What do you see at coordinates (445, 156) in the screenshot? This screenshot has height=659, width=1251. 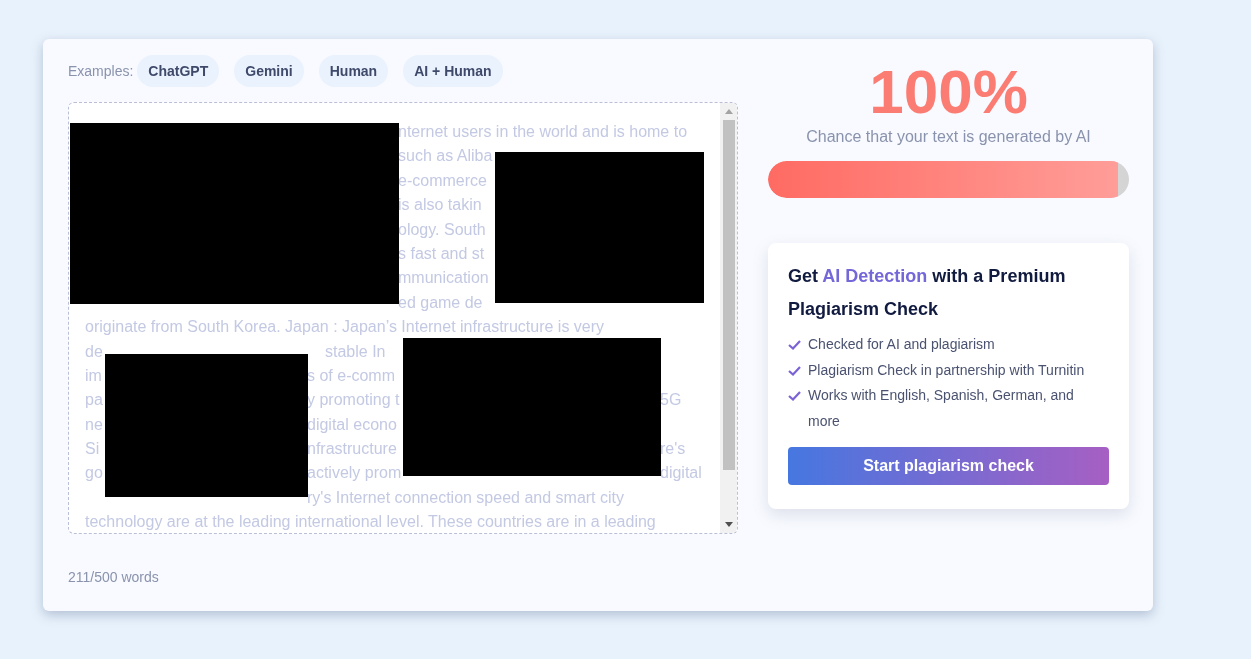 I see `body-text: such as Aliba` at bounding box center [445, 156].